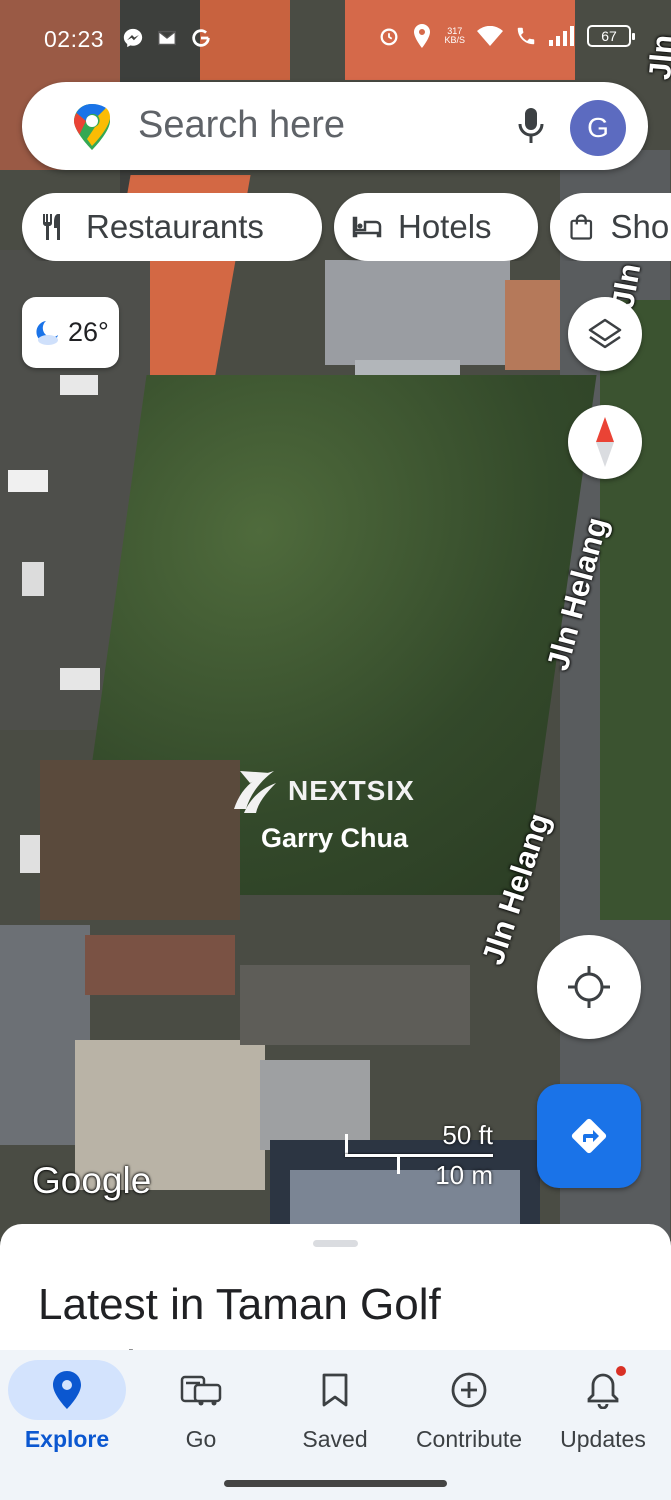 The image size is (671, 1500). I want to click on layers-button, so click(605, 334).